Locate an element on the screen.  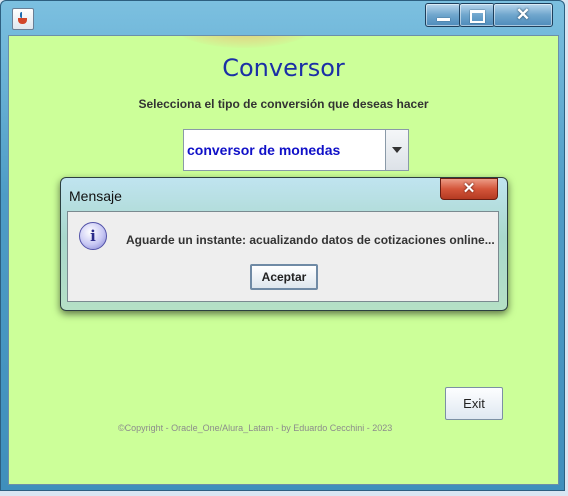
accept-button: Aceptar is located at coordinates (284, 277).